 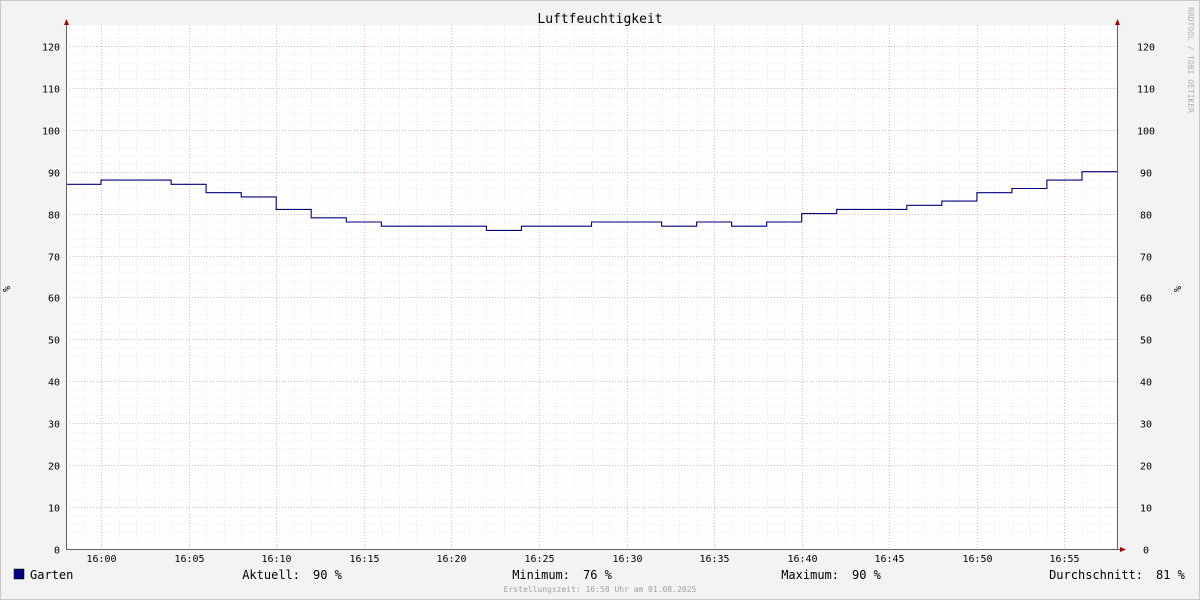 I want to click on x-tick-label: 16:25, so click(x=539, y=559).